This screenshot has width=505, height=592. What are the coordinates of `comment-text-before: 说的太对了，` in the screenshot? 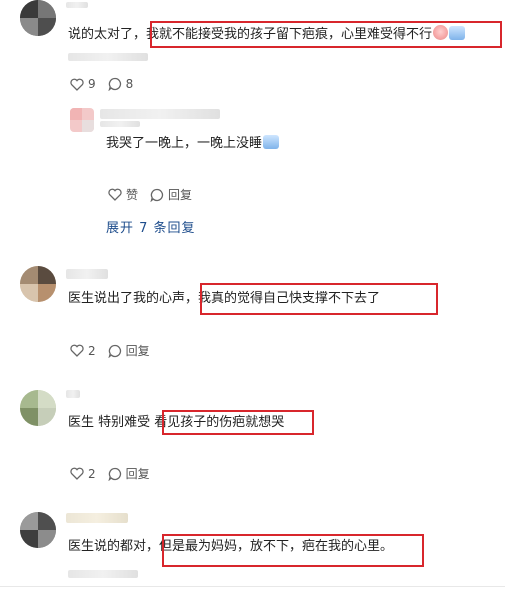 It's located at (107, 34).